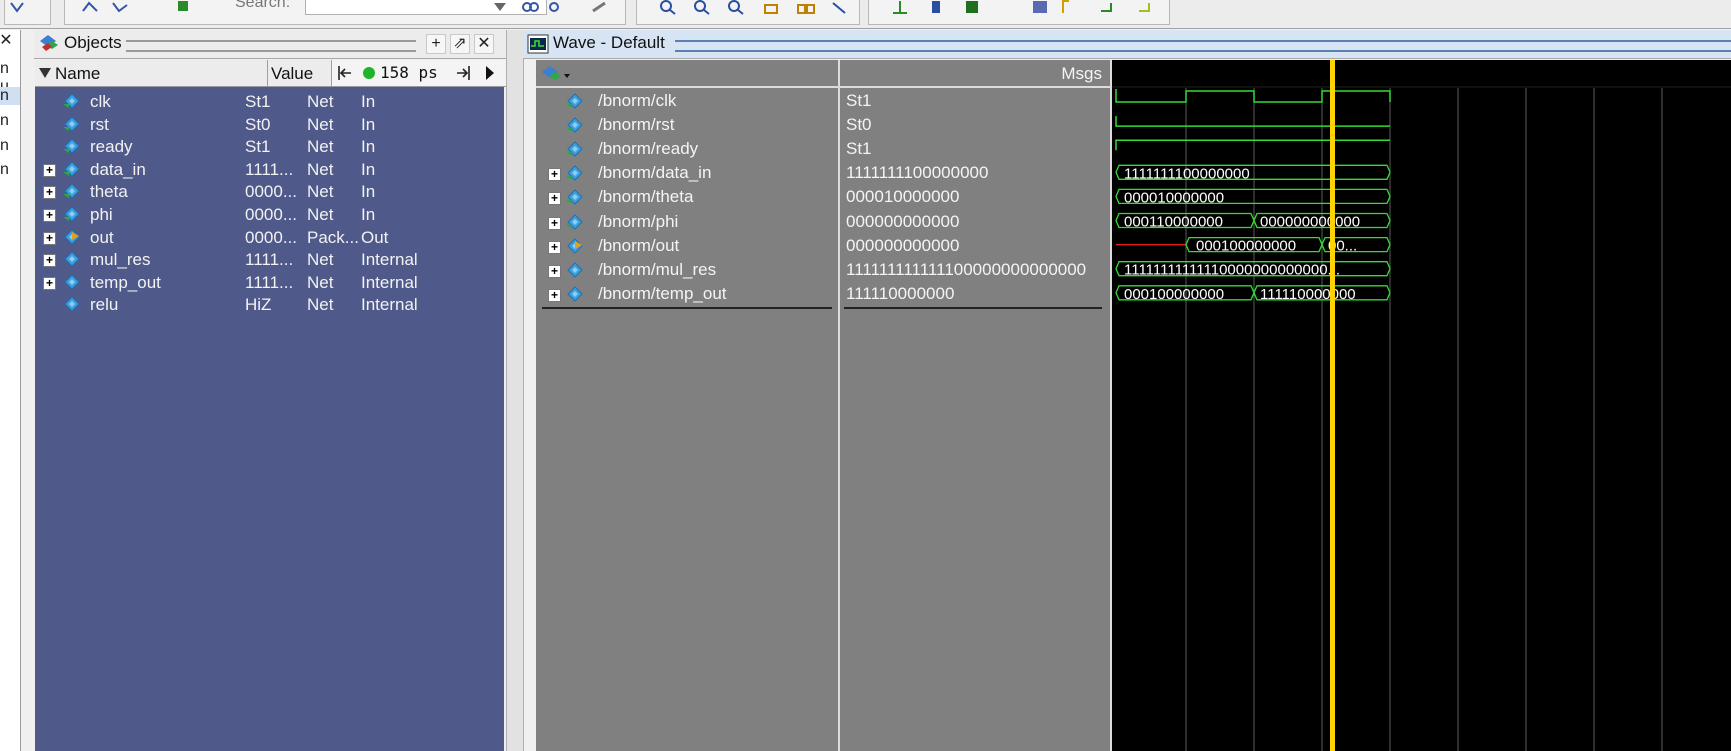 This screenshot has width=1731, height=751. Describe the element at coordinates (687, 101) in the screenshot. I see `wave-signal-row: /bnorm/clk` at that location.